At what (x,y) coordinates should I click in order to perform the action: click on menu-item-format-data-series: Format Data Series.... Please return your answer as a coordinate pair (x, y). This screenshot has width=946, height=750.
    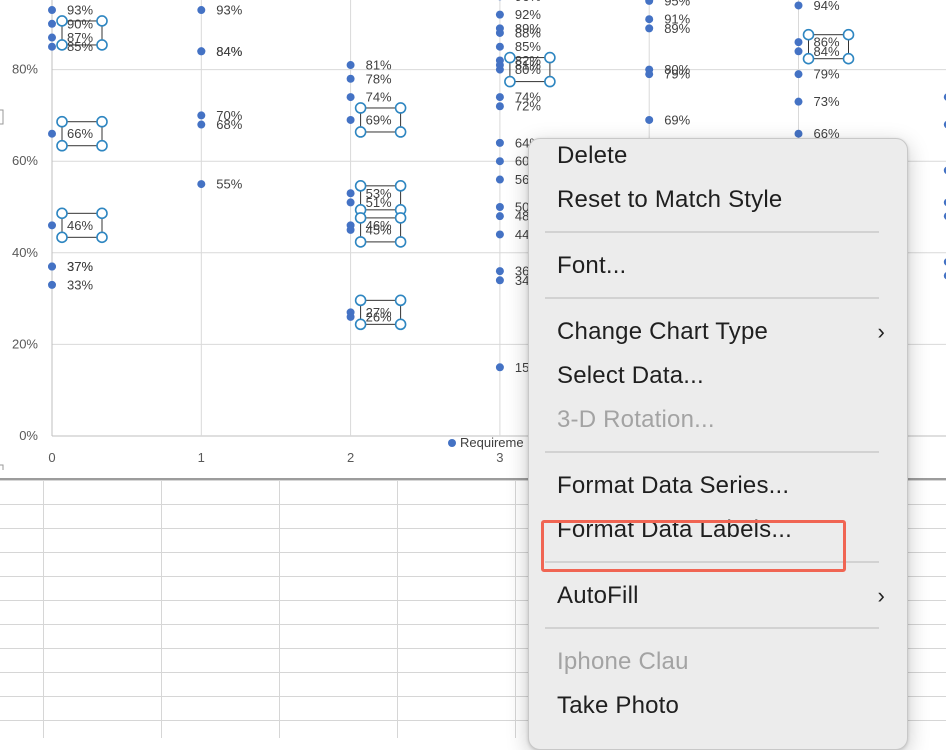
    Looking at the image, I should click on (721, 486).